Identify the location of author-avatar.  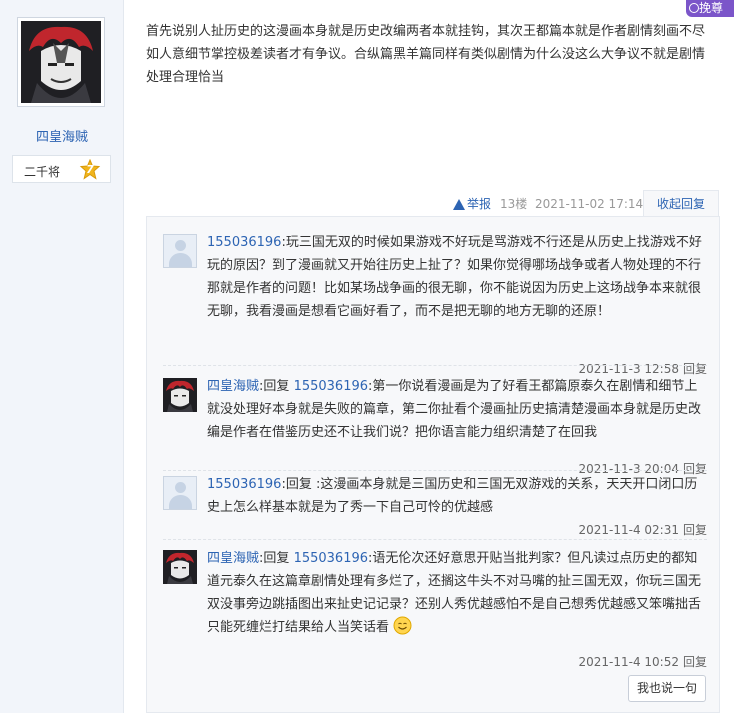
(61, 62).